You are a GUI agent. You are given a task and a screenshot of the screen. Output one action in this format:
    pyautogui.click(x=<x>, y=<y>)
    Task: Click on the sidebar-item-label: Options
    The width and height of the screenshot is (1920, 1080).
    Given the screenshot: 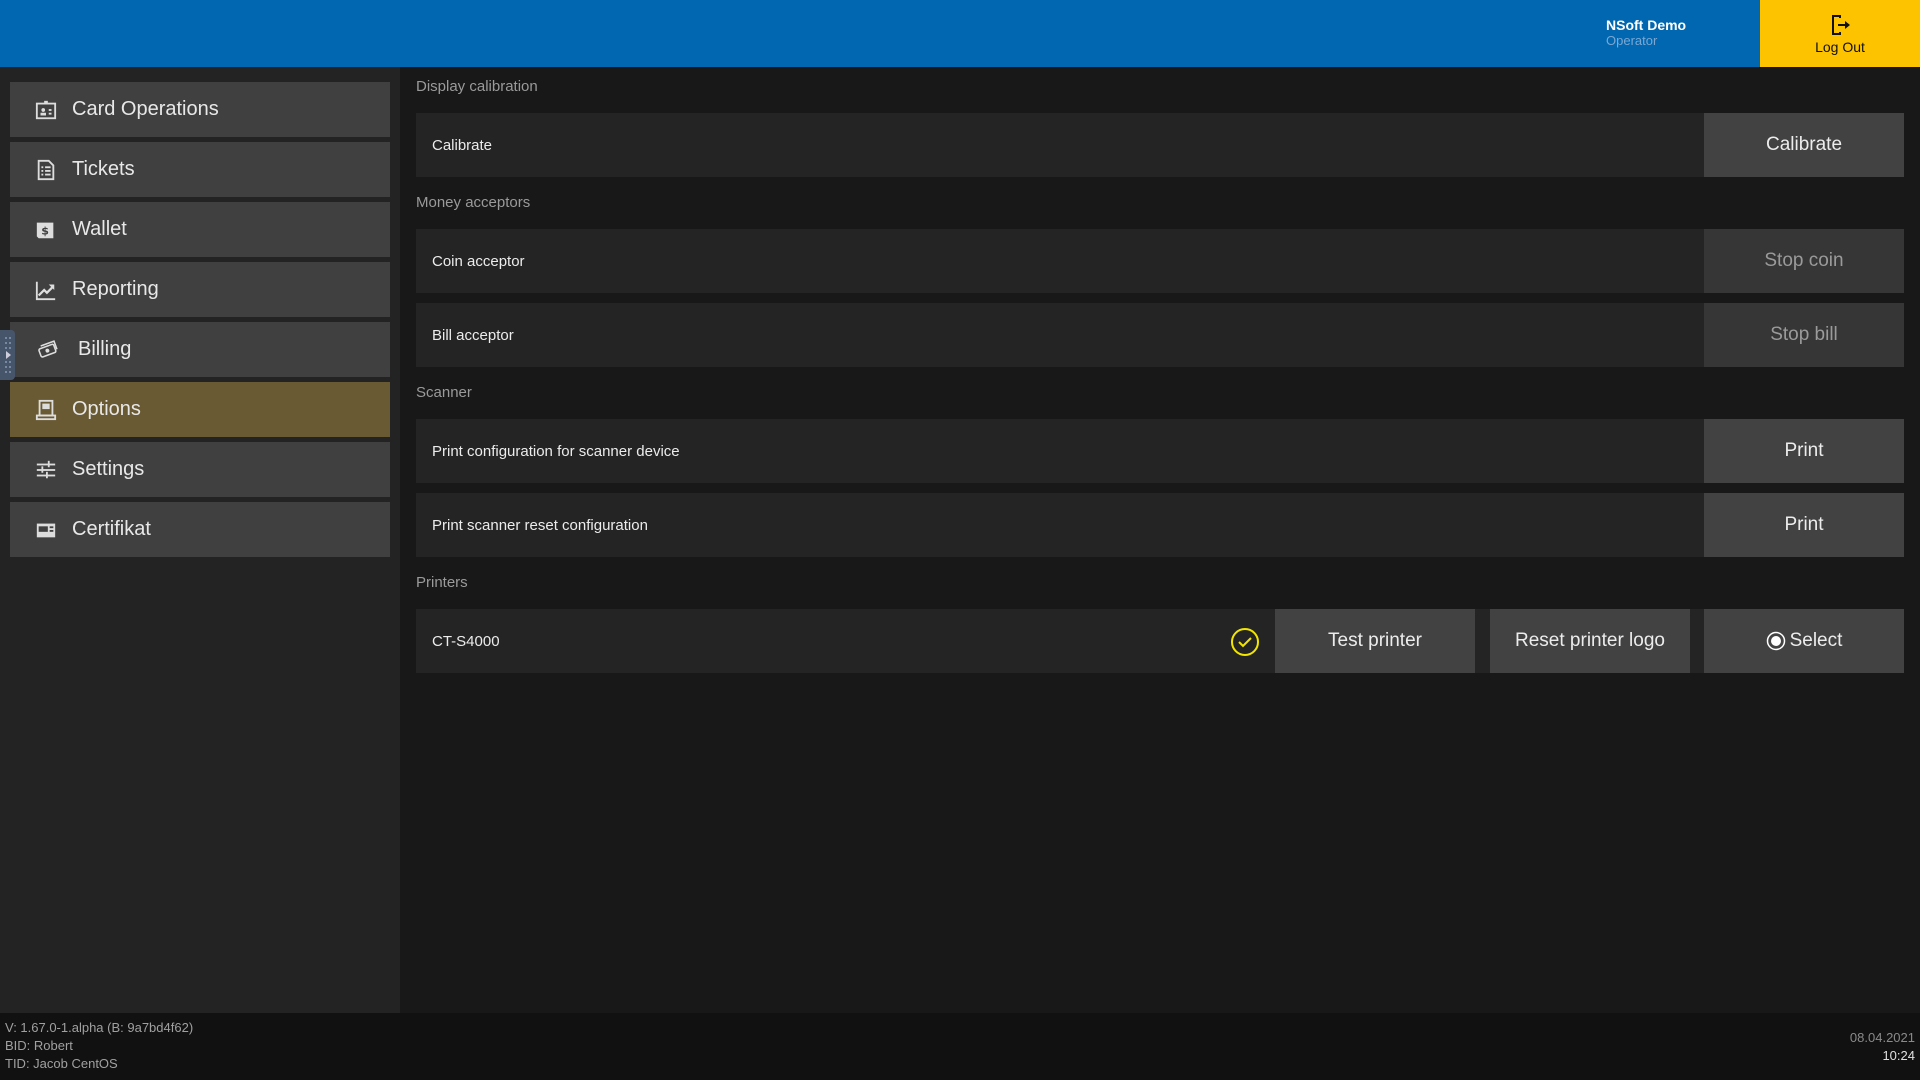 What is the action you would take?
    pyautogui.click(x=106, y=409)
    